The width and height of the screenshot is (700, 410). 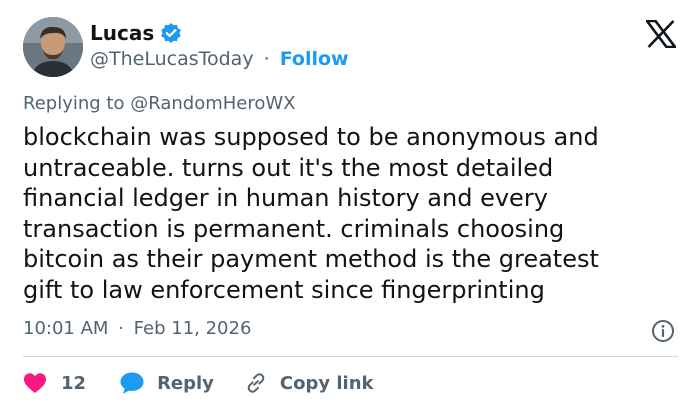 What do you see at coordinates (256, 383) in the screenshot?
I see `link-icon` at bounding box center [256, 383].